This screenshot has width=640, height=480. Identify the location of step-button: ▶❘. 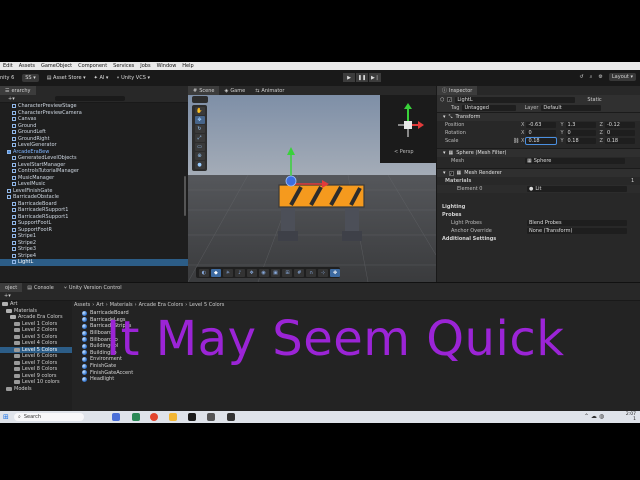
(375, 77).